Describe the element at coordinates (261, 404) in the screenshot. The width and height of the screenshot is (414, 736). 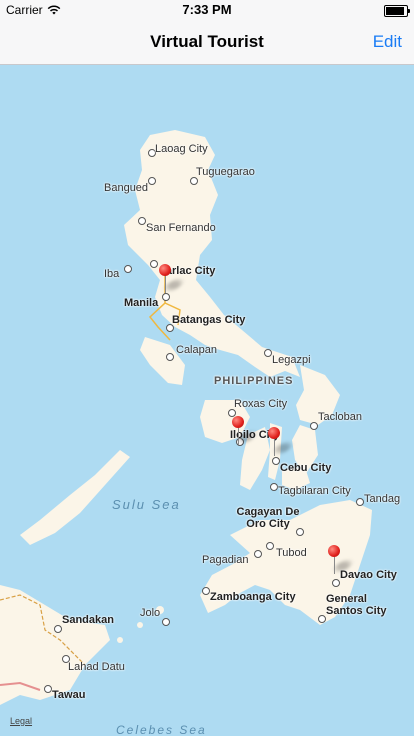
I see `city-label: Roxas City` at that location.